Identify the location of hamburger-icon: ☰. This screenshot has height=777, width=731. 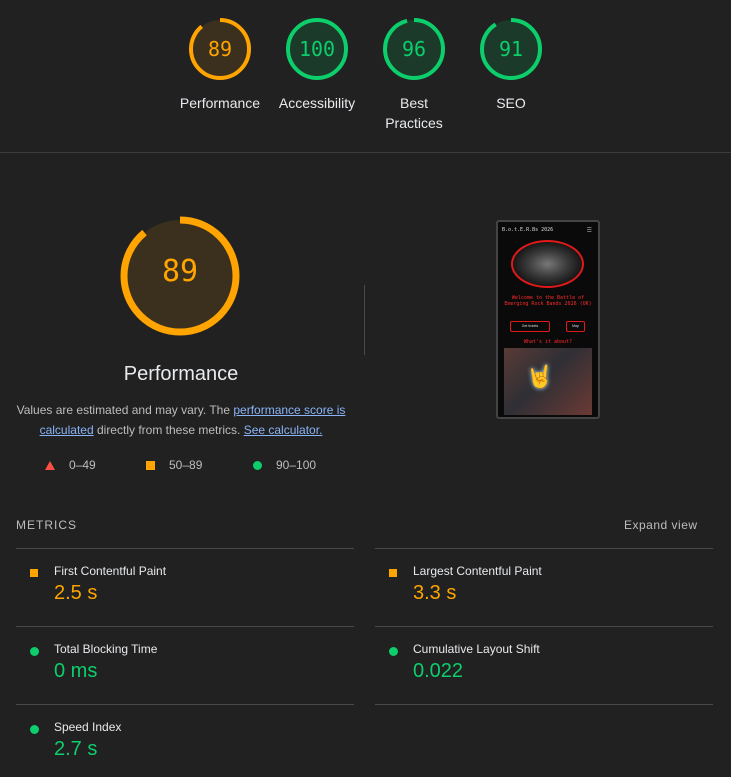
(589, 230).